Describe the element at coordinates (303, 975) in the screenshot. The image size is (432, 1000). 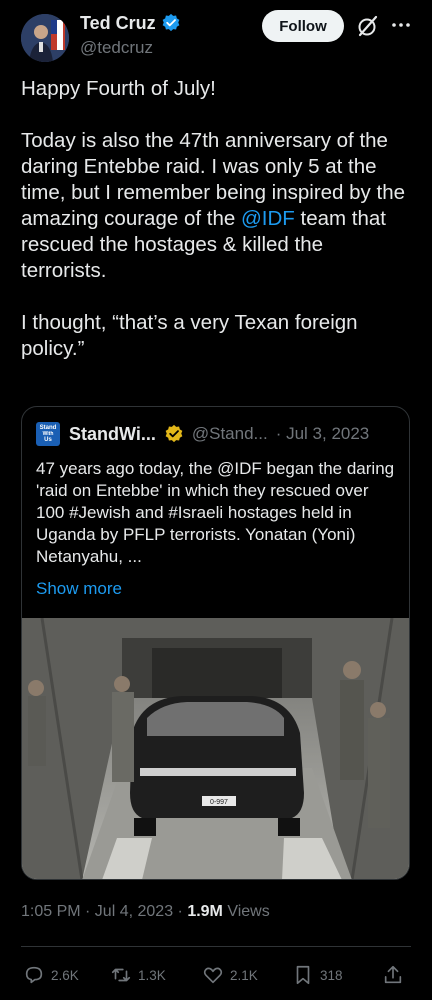
I see `bookmark-icon` at that location.